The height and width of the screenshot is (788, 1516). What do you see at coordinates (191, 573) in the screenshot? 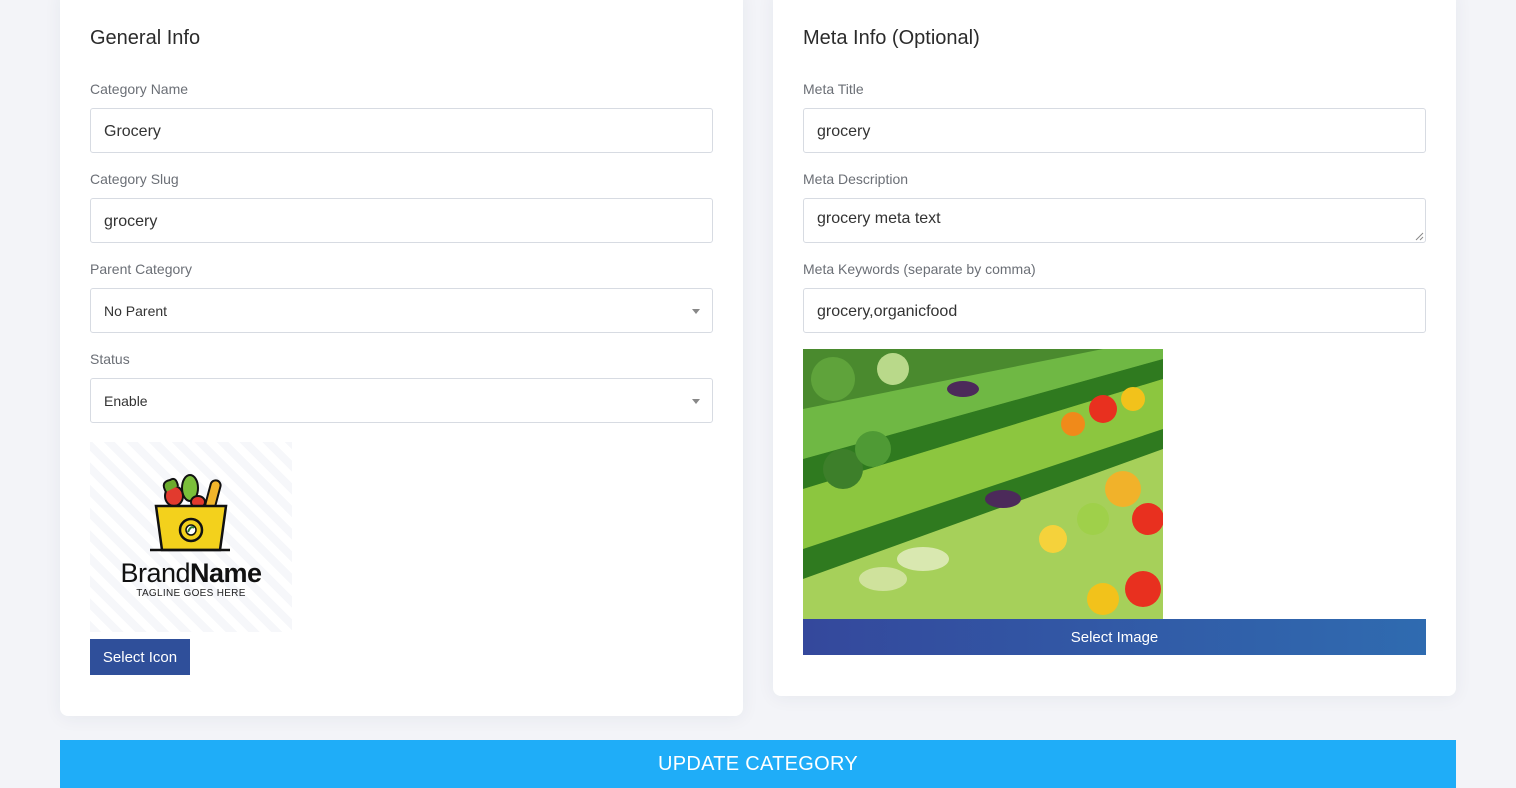
I see `brand-name: BrandName` at bounding box center [191, 573].